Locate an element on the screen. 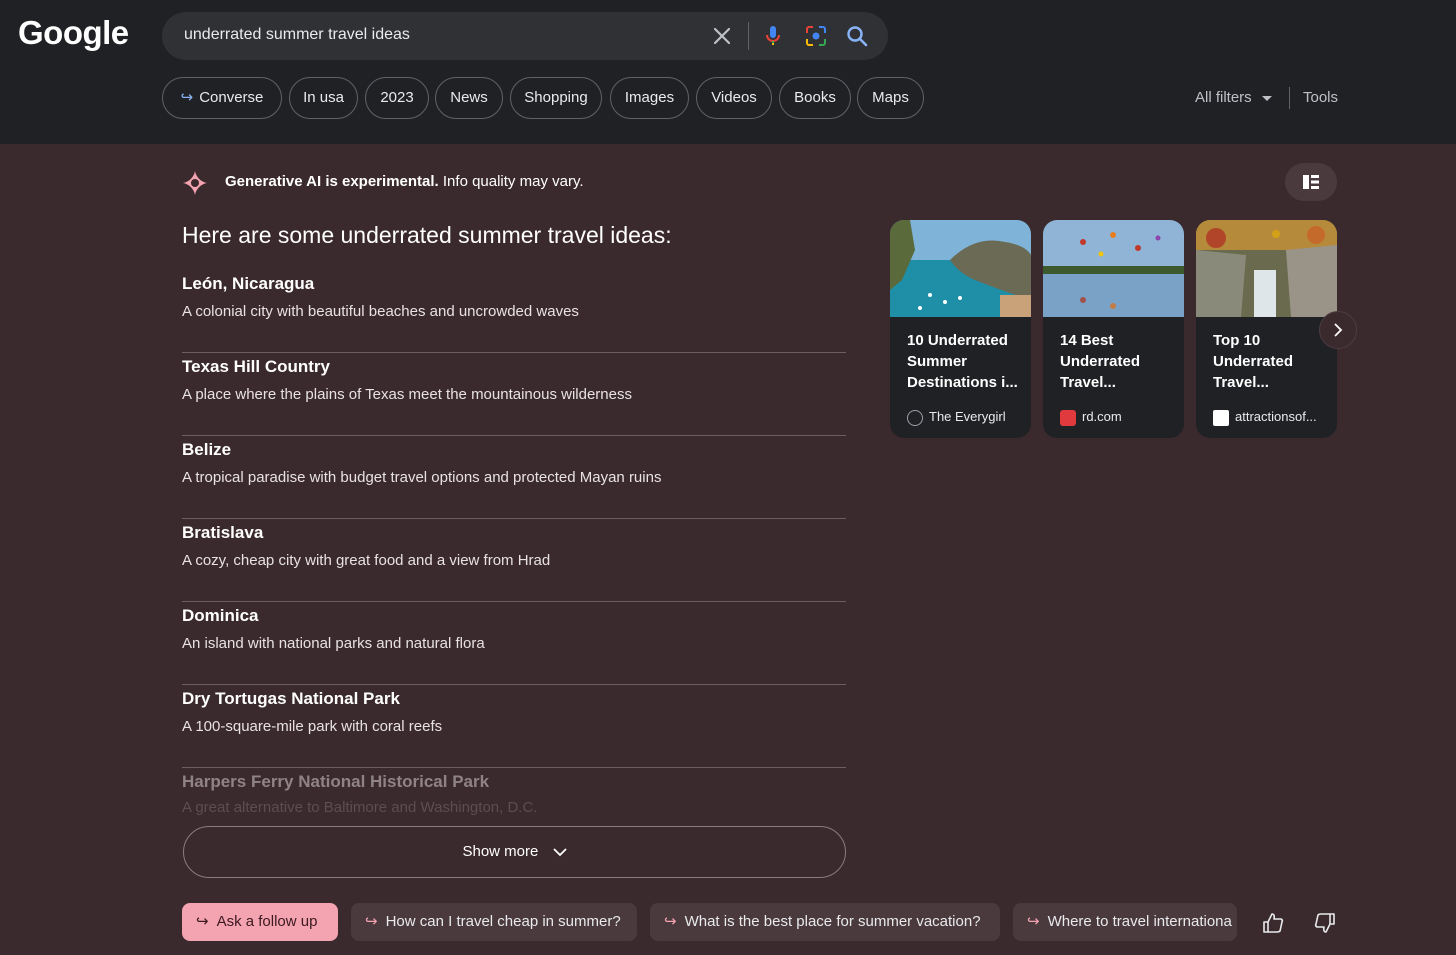  idea-name: Texas Hill Country is located at coordinates (256, 366).